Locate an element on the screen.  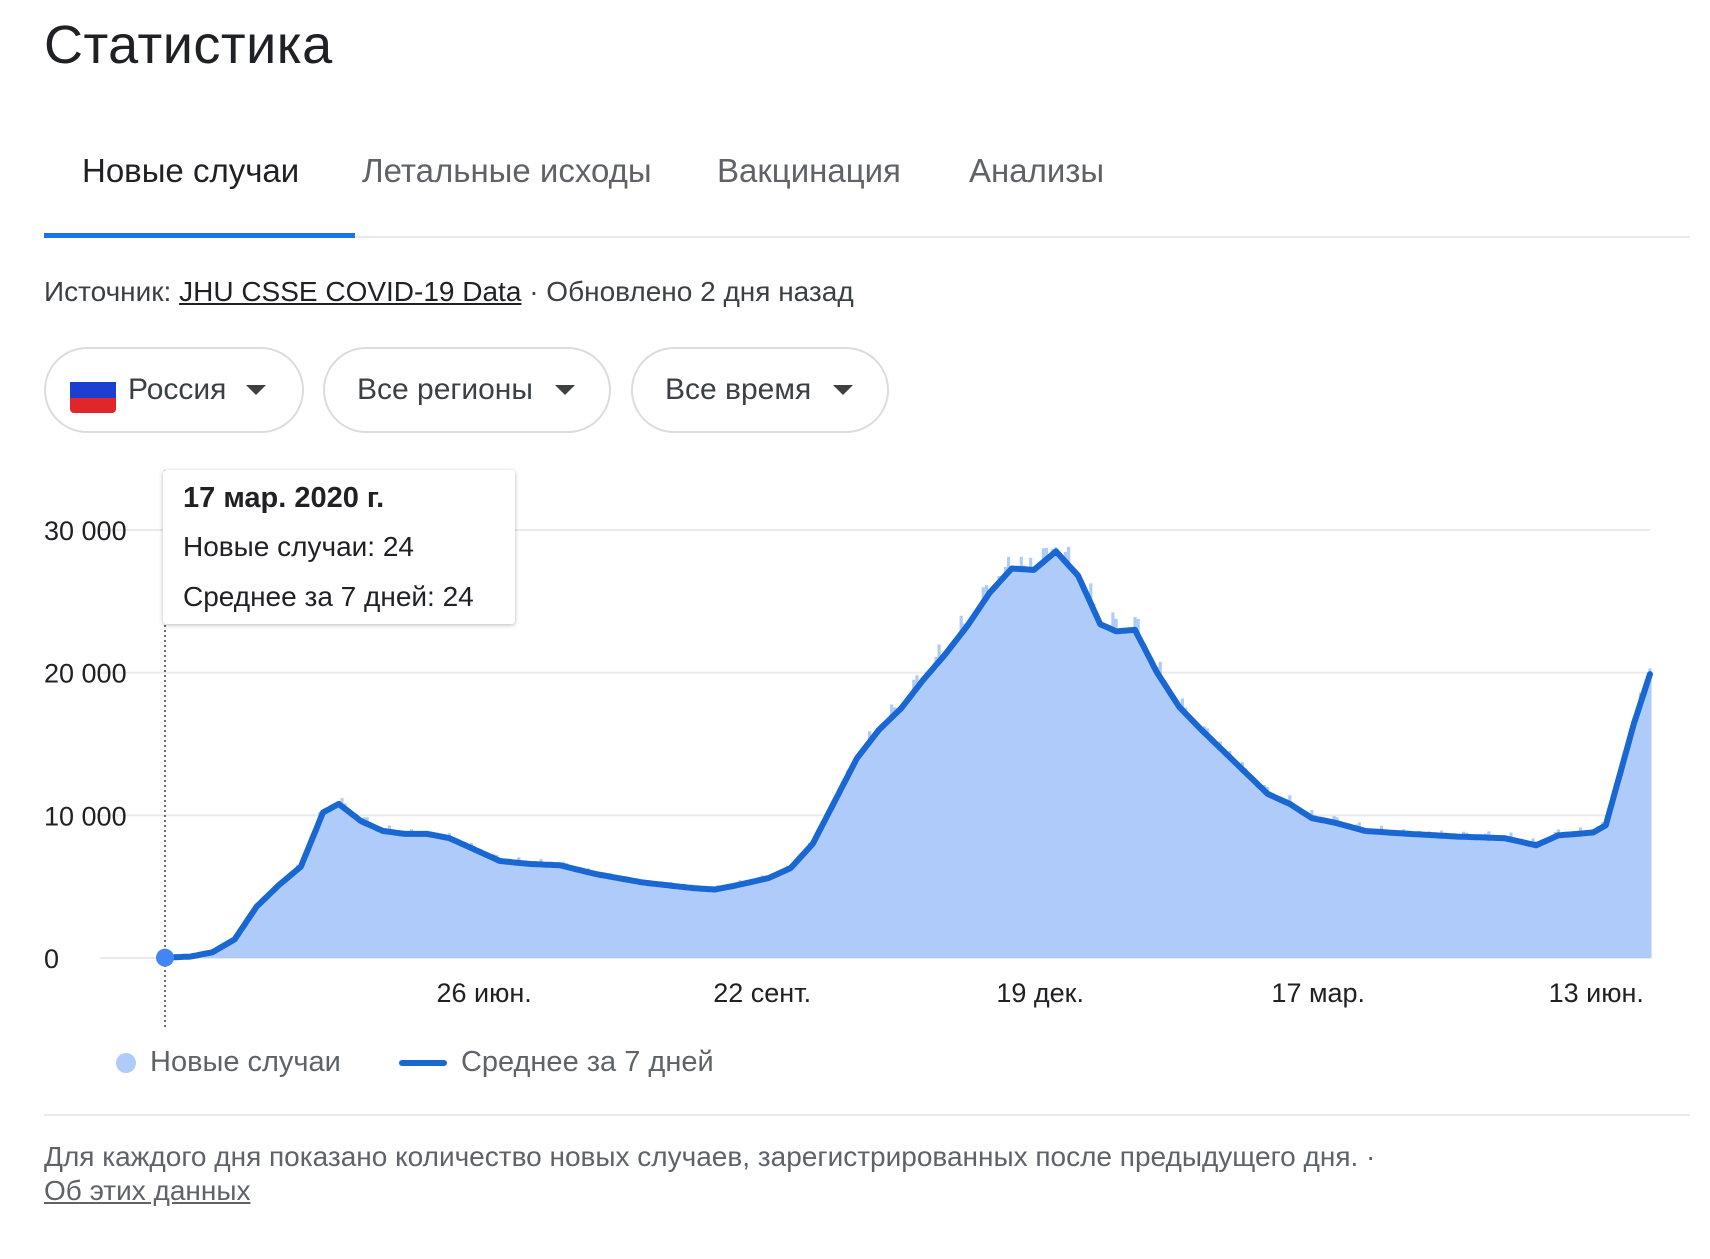
source-link: JHU CSSE COVID-19 Data is located at coordinates (350, 291).